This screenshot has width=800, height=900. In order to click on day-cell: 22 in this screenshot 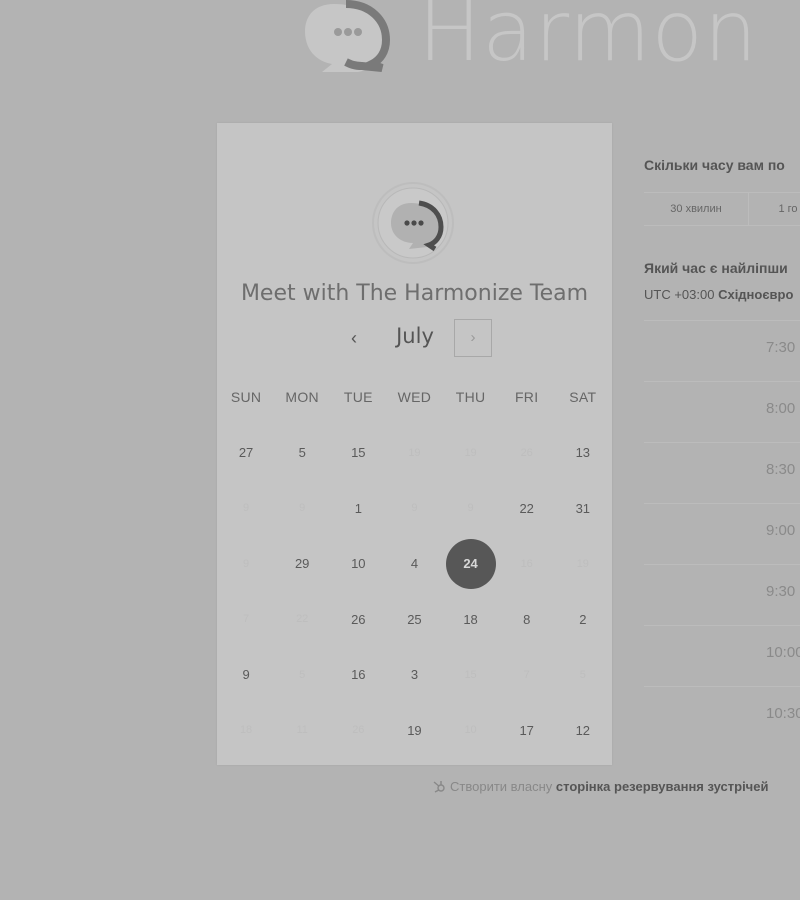, I will do `click(527, 509)`.